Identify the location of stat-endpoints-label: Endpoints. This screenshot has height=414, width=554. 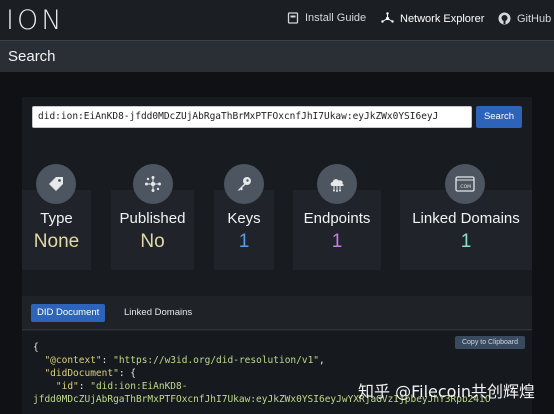
(337, 218).